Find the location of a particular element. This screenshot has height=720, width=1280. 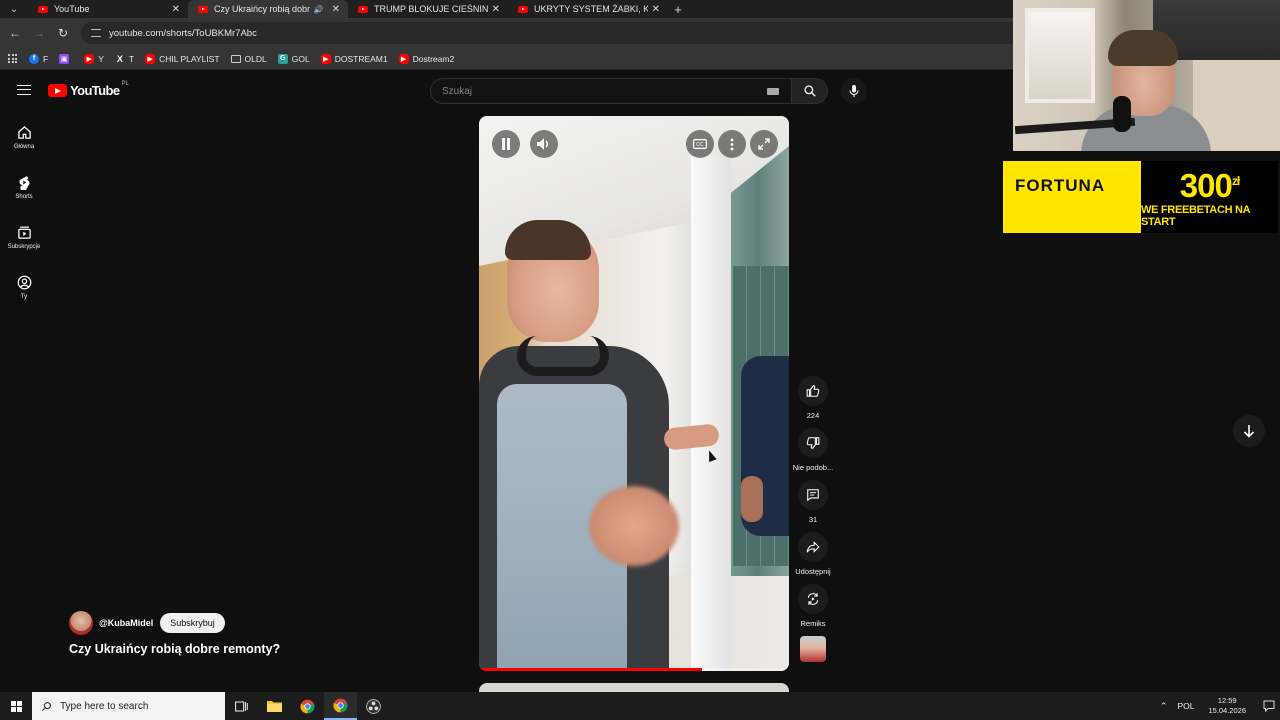

youtube-favicon-icon is located at coordinates (363, 9).